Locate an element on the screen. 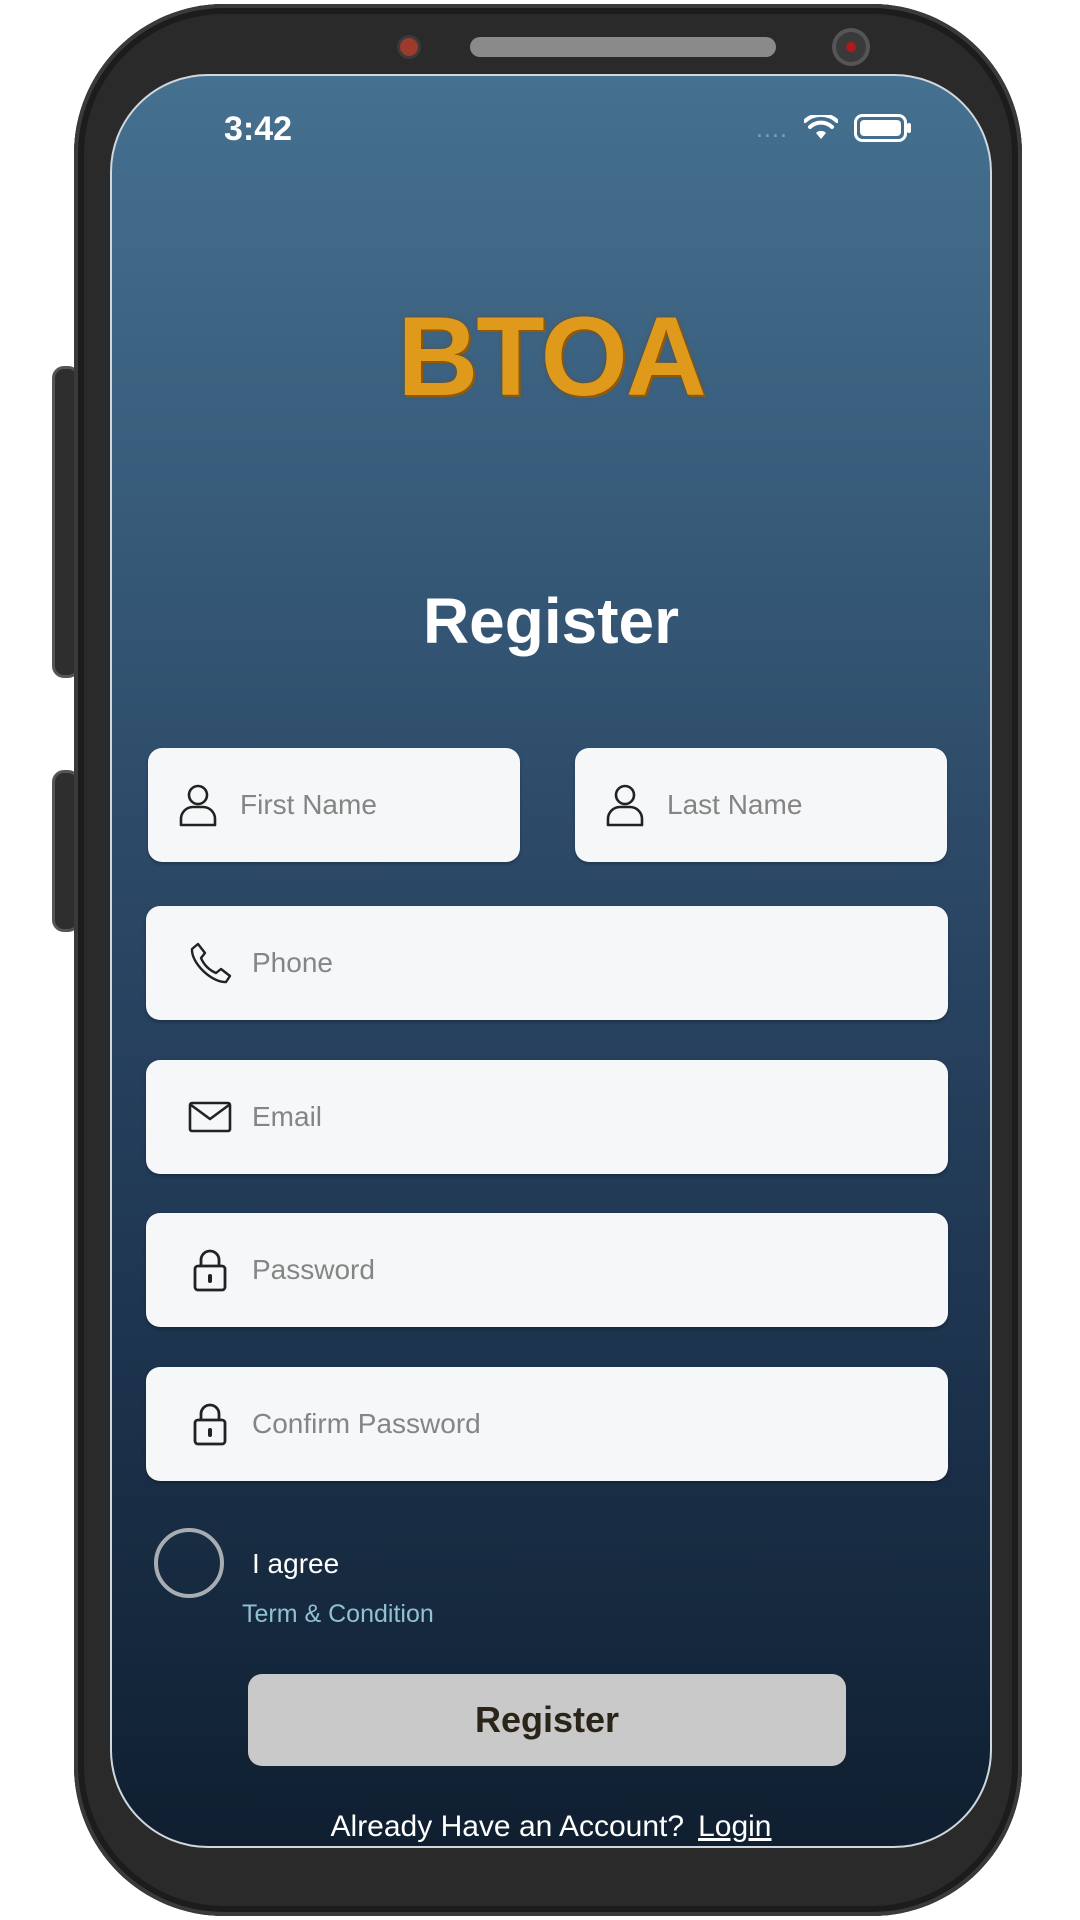 The image size is (1080, 1920). btoa-logo: BTOA is located at coordinates (551, 356).